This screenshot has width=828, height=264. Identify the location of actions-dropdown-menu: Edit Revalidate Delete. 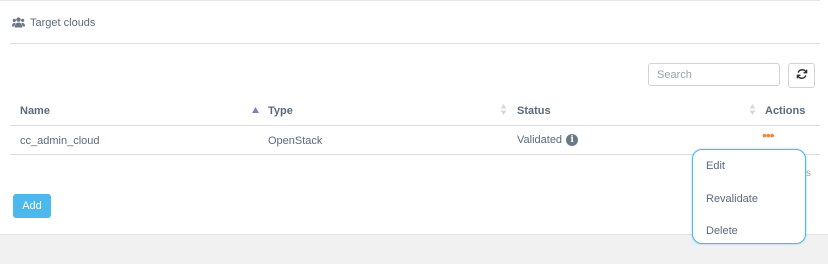
(749, 196).